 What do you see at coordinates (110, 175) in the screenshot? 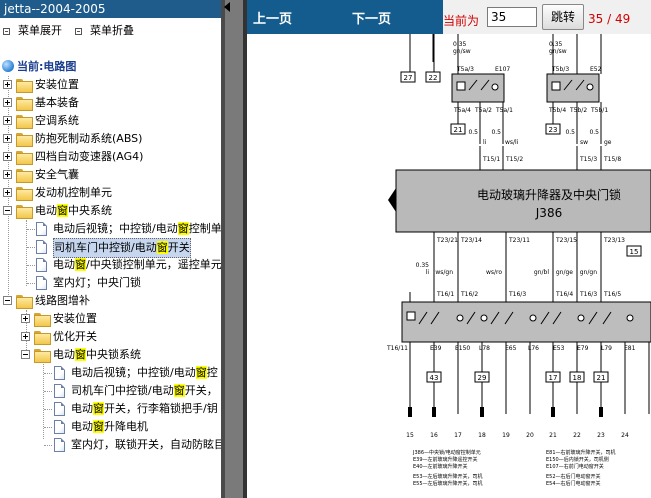
I see `tree-item-airbag: 安全气囊` at bounding box center [110, 175].